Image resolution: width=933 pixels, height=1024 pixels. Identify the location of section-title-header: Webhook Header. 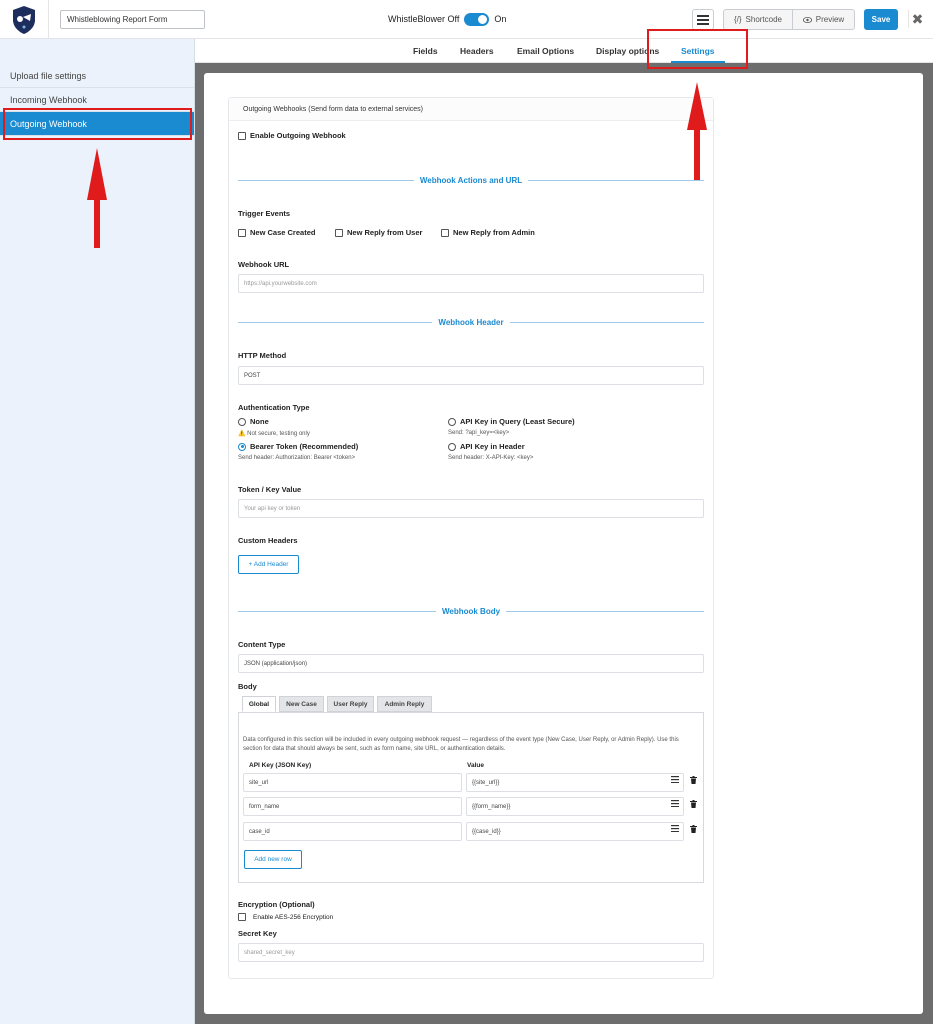
(471, 322).